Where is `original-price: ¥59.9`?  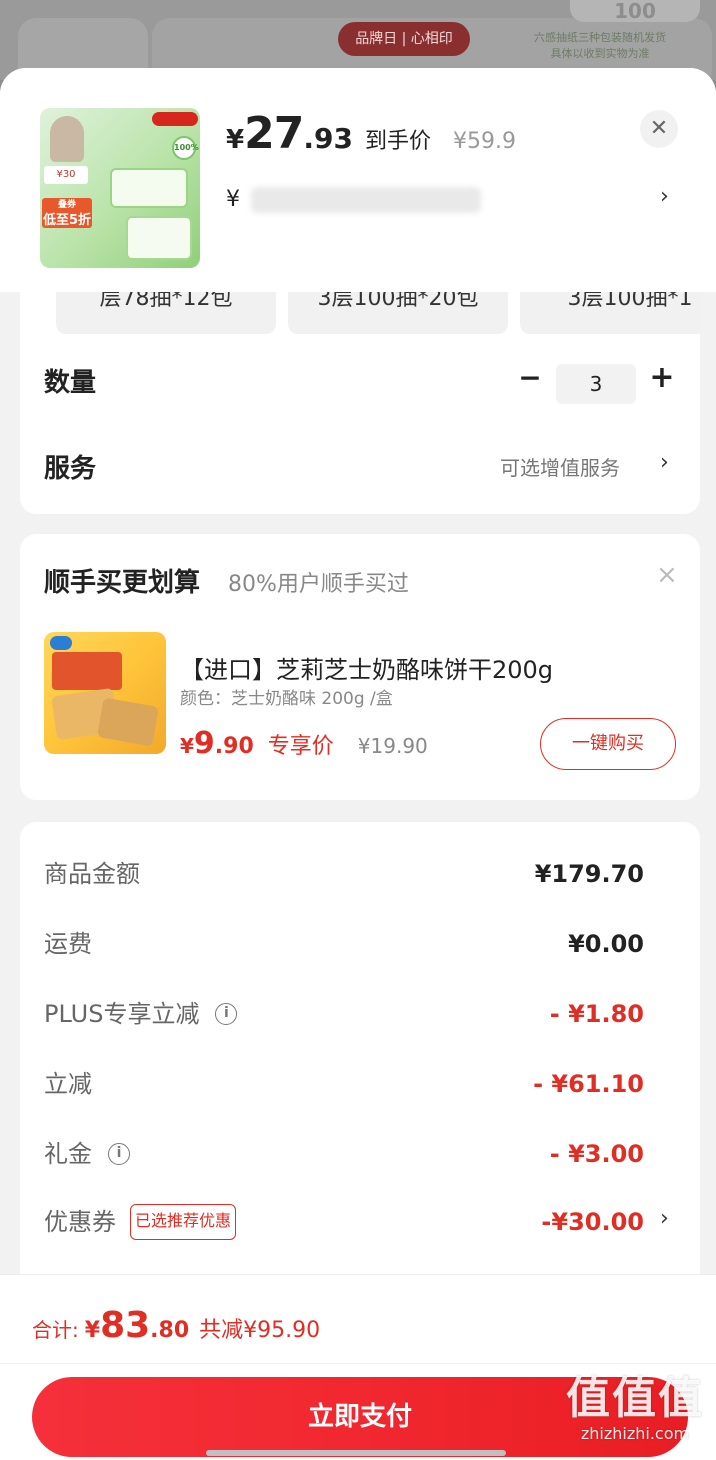 original-price: ¥59.9 is located at coordinates (484, 141).